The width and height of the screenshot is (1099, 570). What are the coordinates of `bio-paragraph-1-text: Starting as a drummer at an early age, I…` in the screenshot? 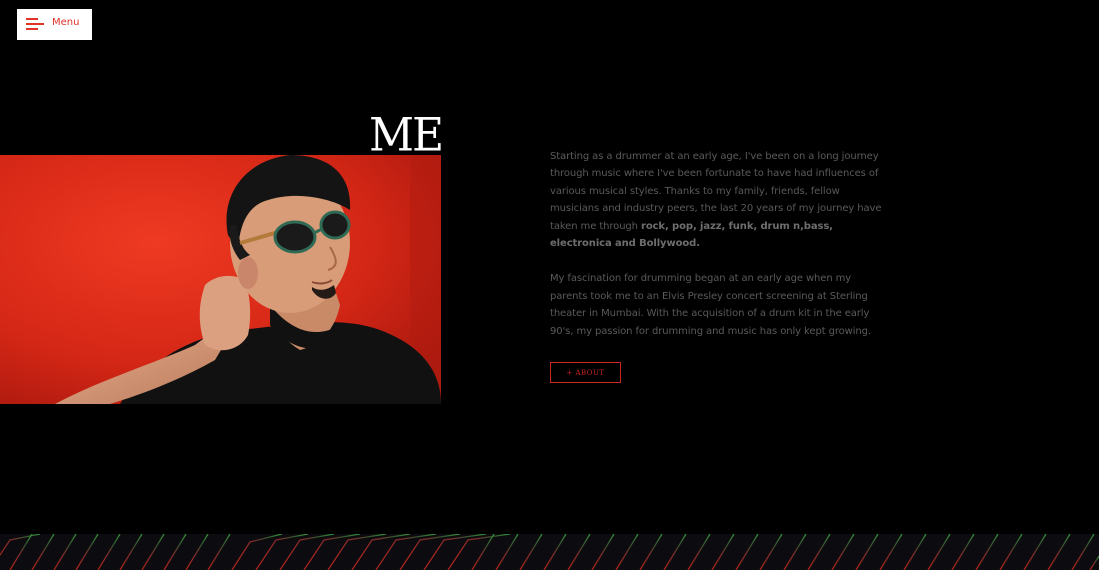 It's located at (716, 191).